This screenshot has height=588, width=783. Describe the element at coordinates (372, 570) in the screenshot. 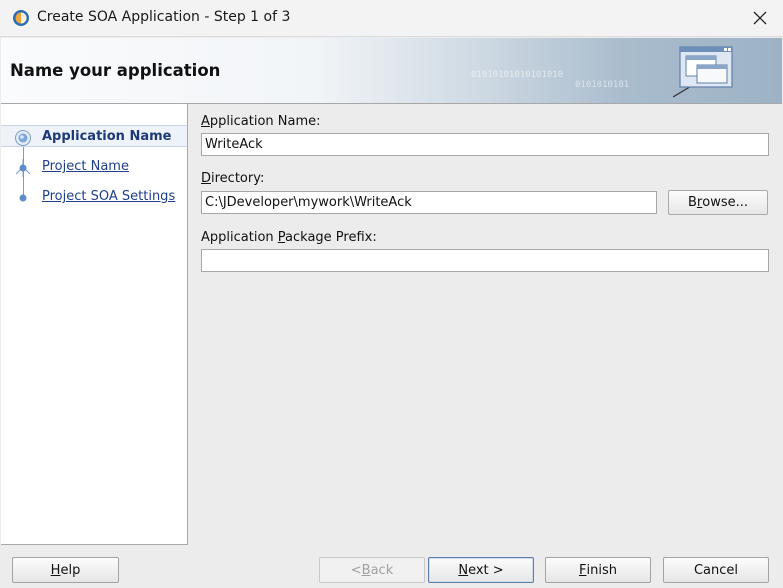

I see `back-button: < Back` at that location.